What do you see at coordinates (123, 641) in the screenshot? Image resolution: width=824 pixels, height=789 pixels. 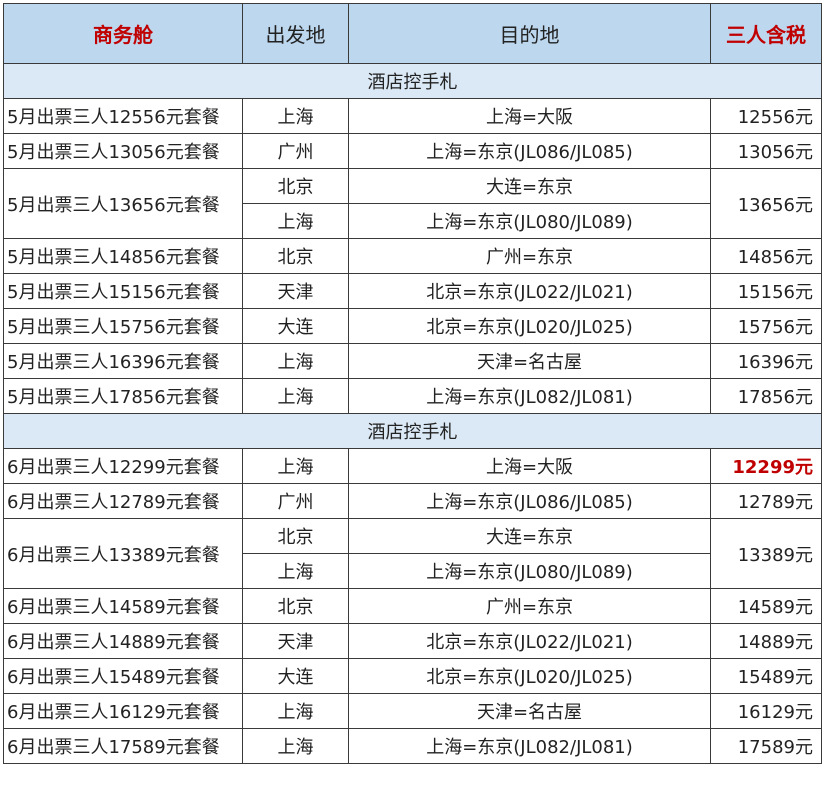 I see `package-name-cell: 6月出票三人14889元套餐` at bounding box center [123, 641].